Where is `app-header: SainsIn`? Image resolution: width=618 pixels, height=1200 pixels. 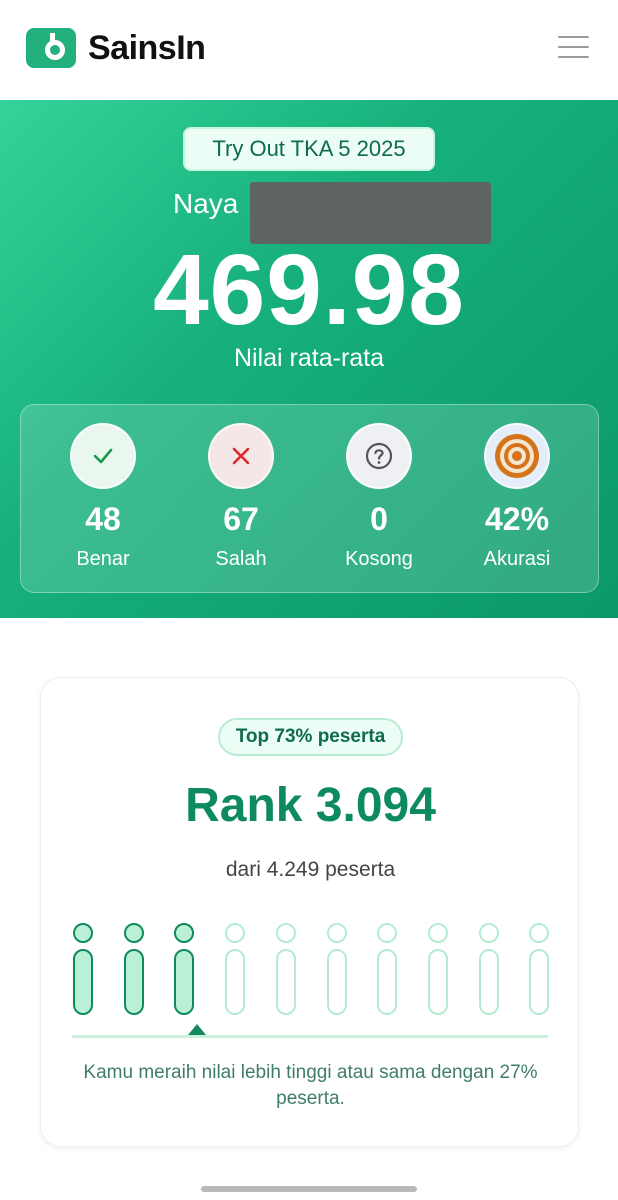
app-header: SainsIn is located at coordinates (309, 50).